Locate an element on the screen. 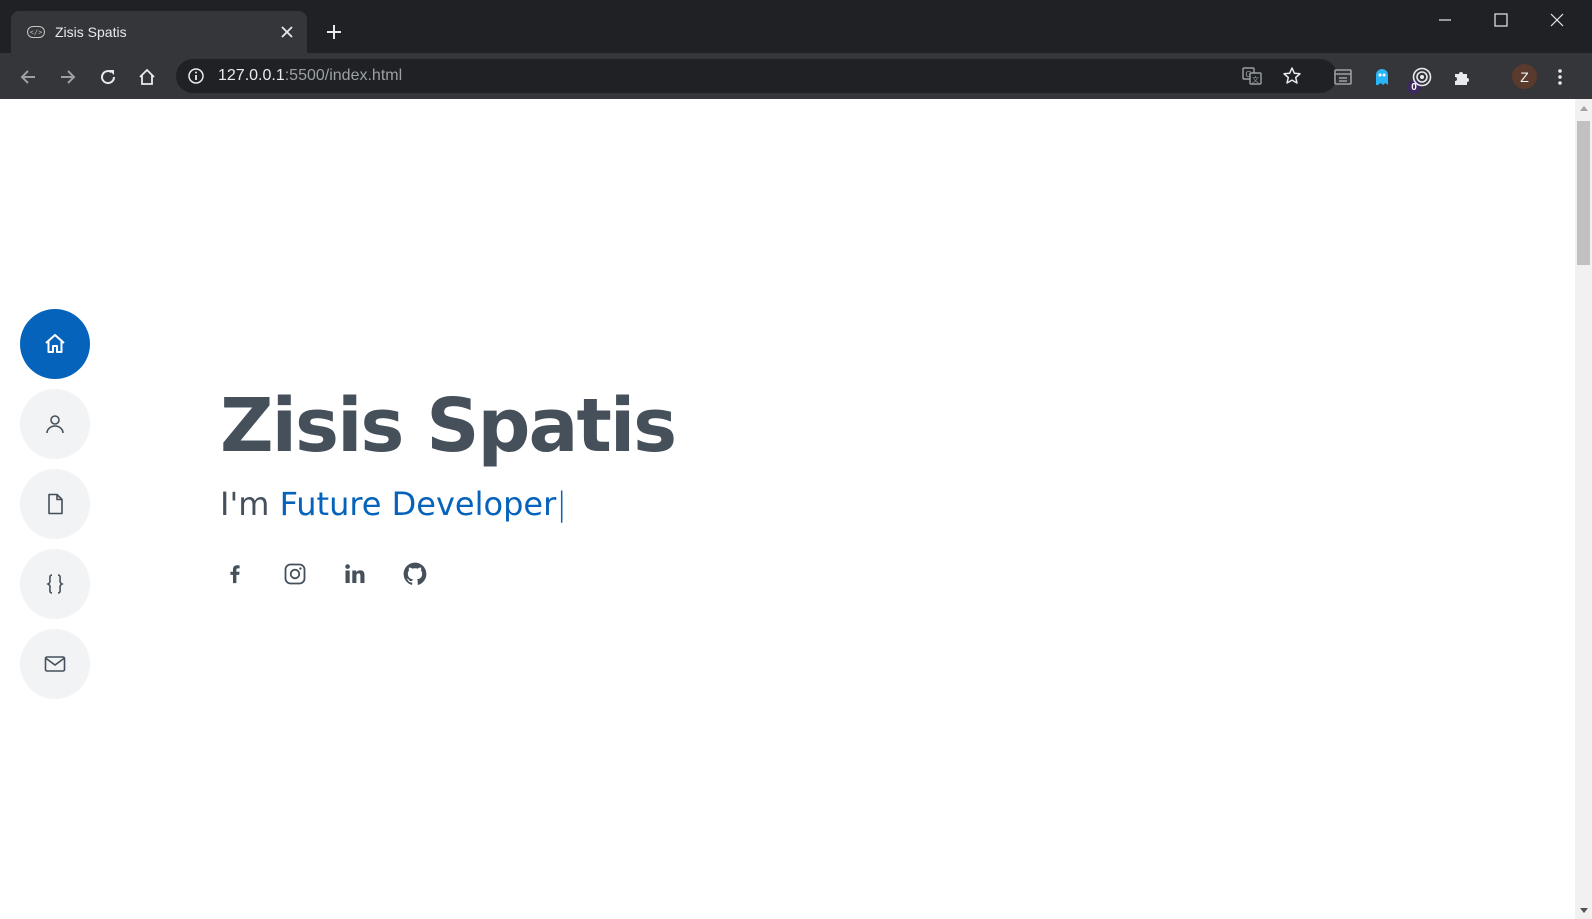 The height and width of the screenshot is (919, 1592). page-scrollbar is located at coordinates (1583, 509).